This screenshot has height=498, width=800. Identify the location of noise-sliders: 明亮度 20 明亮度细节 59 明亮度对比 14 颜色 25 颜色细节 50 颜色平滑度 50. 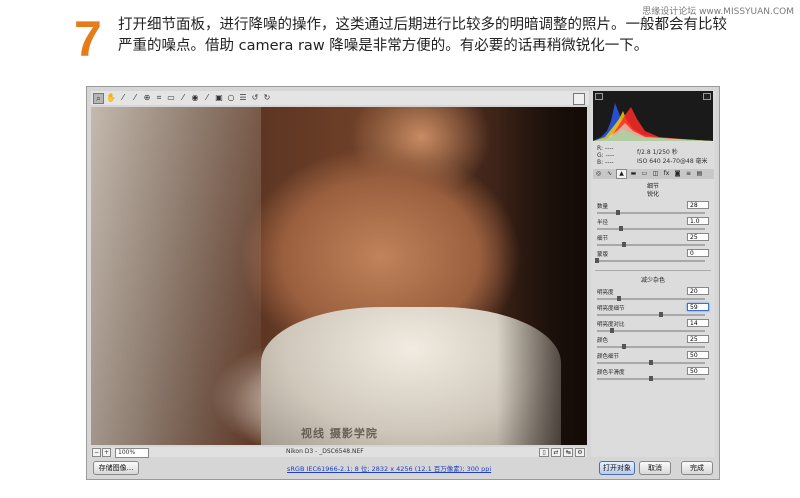
(653, 334).